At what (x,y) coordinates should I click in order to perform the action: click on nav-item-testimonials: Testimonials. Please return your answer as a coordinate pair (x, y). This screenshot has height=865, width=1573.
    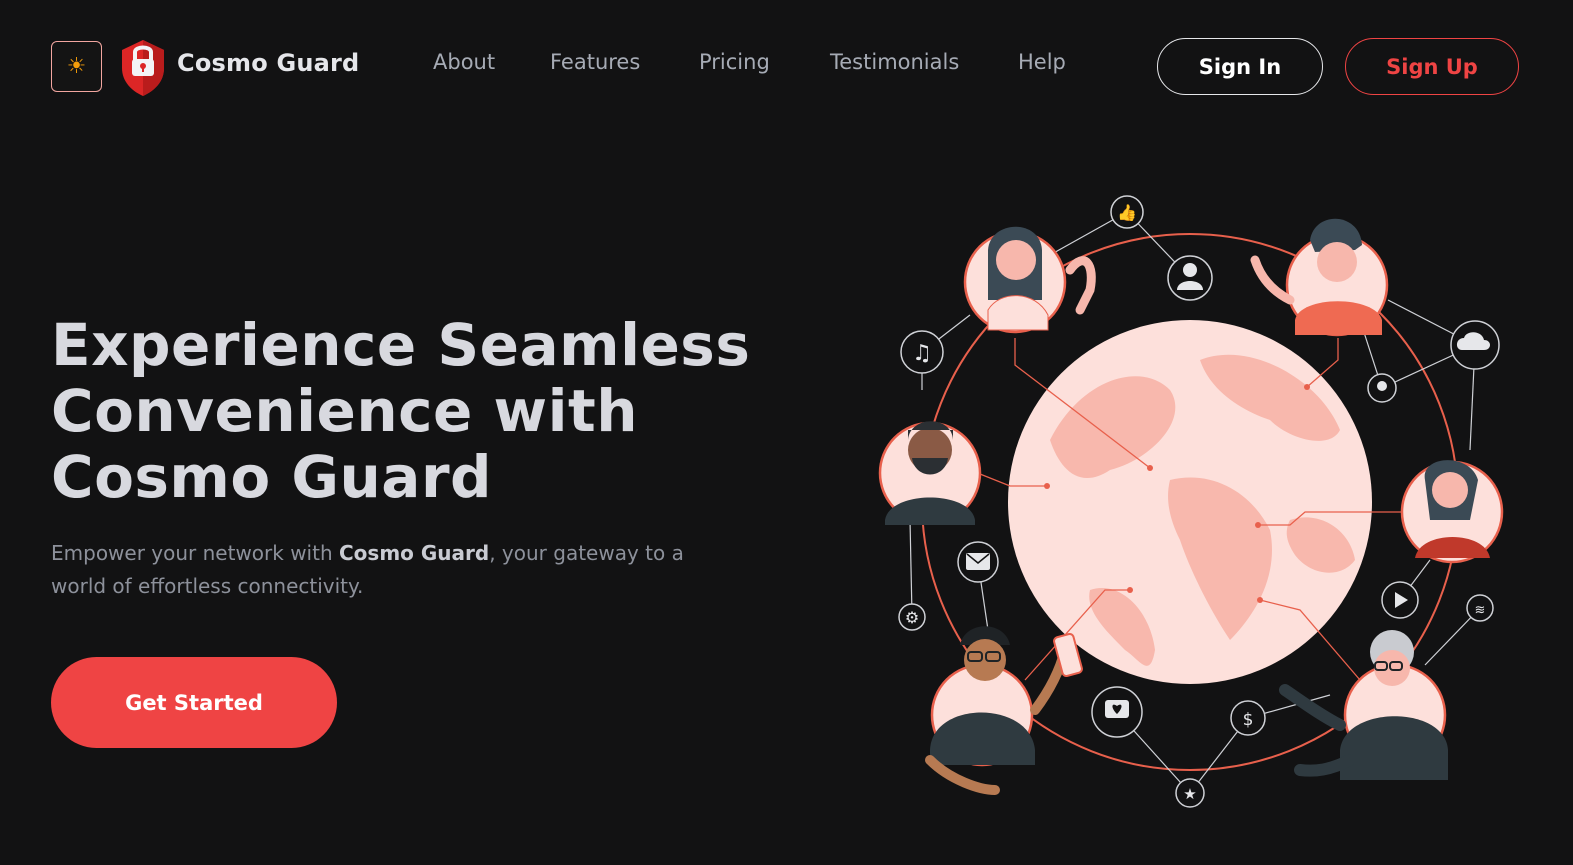
    Looking at the image, I should click on (894, 62).